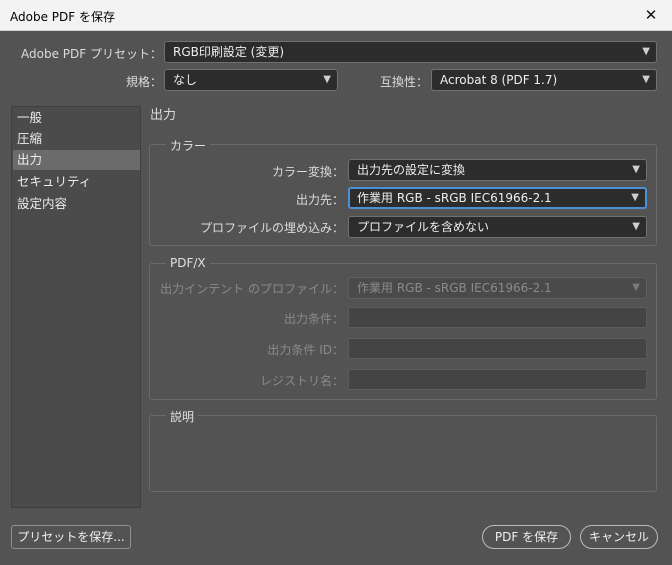  What do you see at coordinates (76, 204) in the screenshot?
I see `sidebar-item-summary: 設定内容` at bounding box center [76, 204].